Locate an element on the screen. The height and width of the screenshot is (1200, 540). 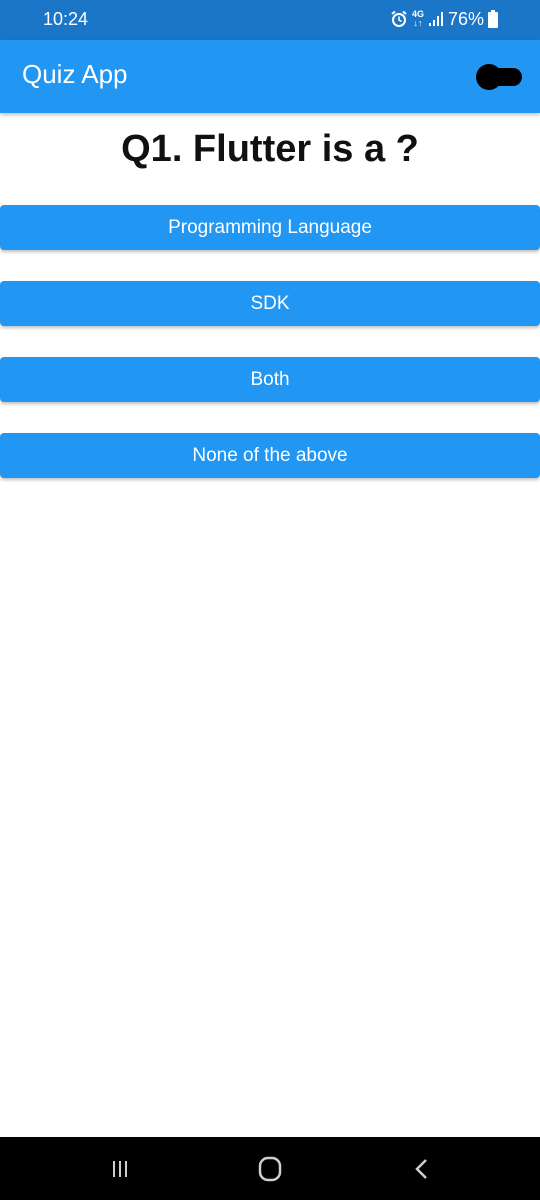
question-text: Q1. Flutter is a ? is located at coordinates (270, 149).